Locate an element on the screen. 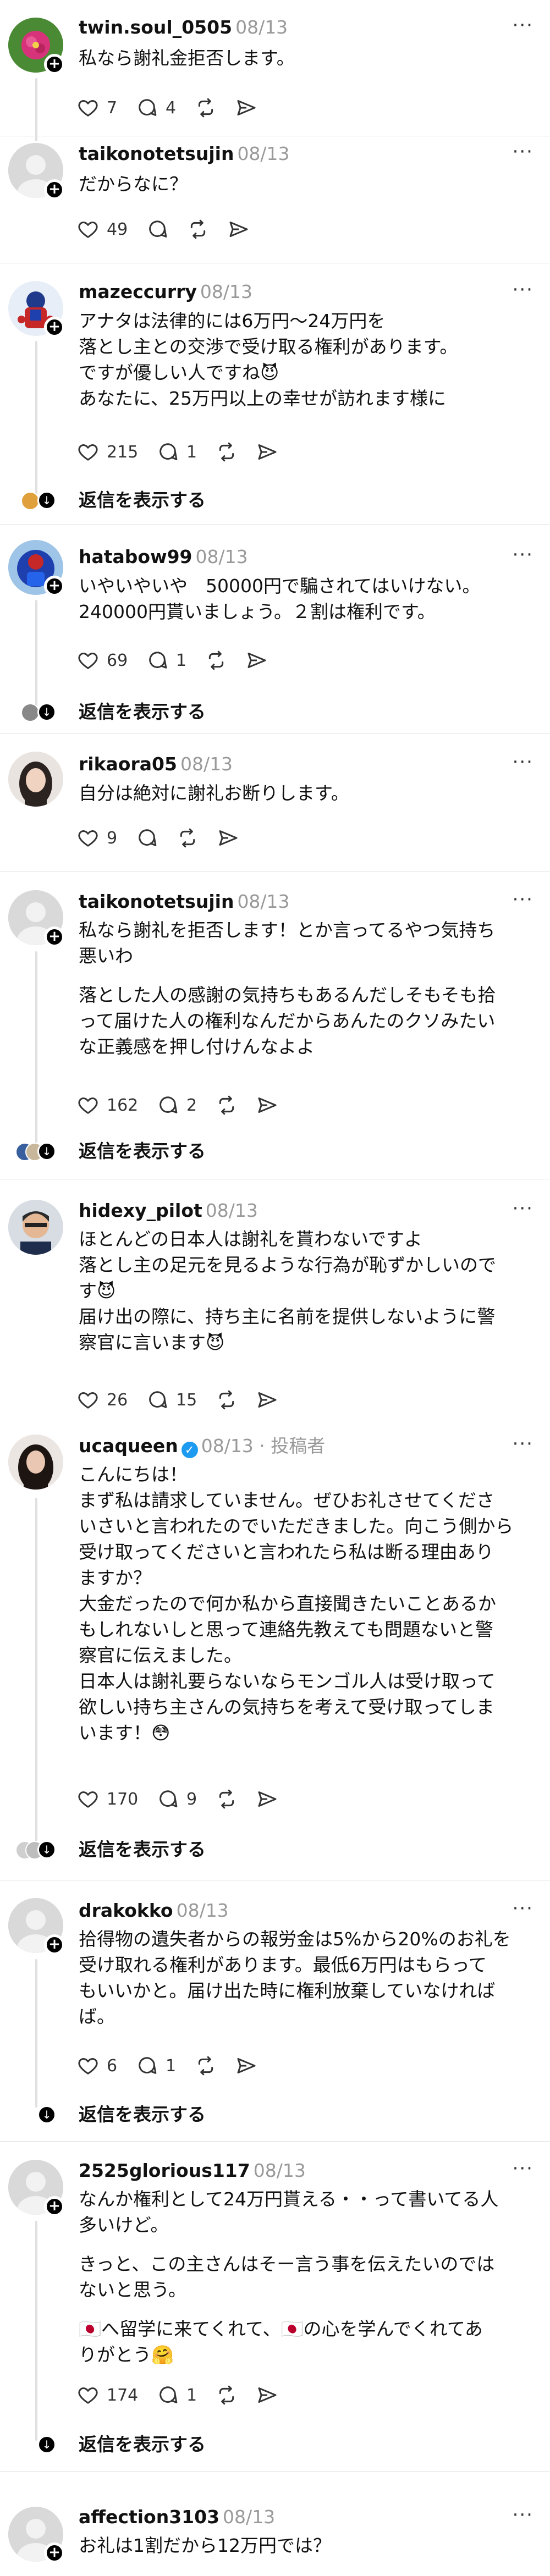  username: hidexy_pilot is located at coordinates (140, 1210).